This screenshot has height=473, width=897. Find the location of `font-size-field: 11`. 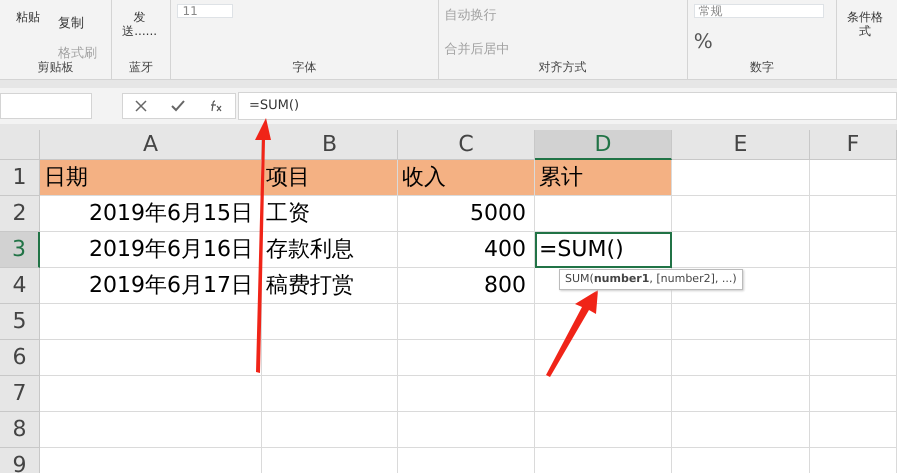

font-size-field: 11 is located at coordinates (205, 11).